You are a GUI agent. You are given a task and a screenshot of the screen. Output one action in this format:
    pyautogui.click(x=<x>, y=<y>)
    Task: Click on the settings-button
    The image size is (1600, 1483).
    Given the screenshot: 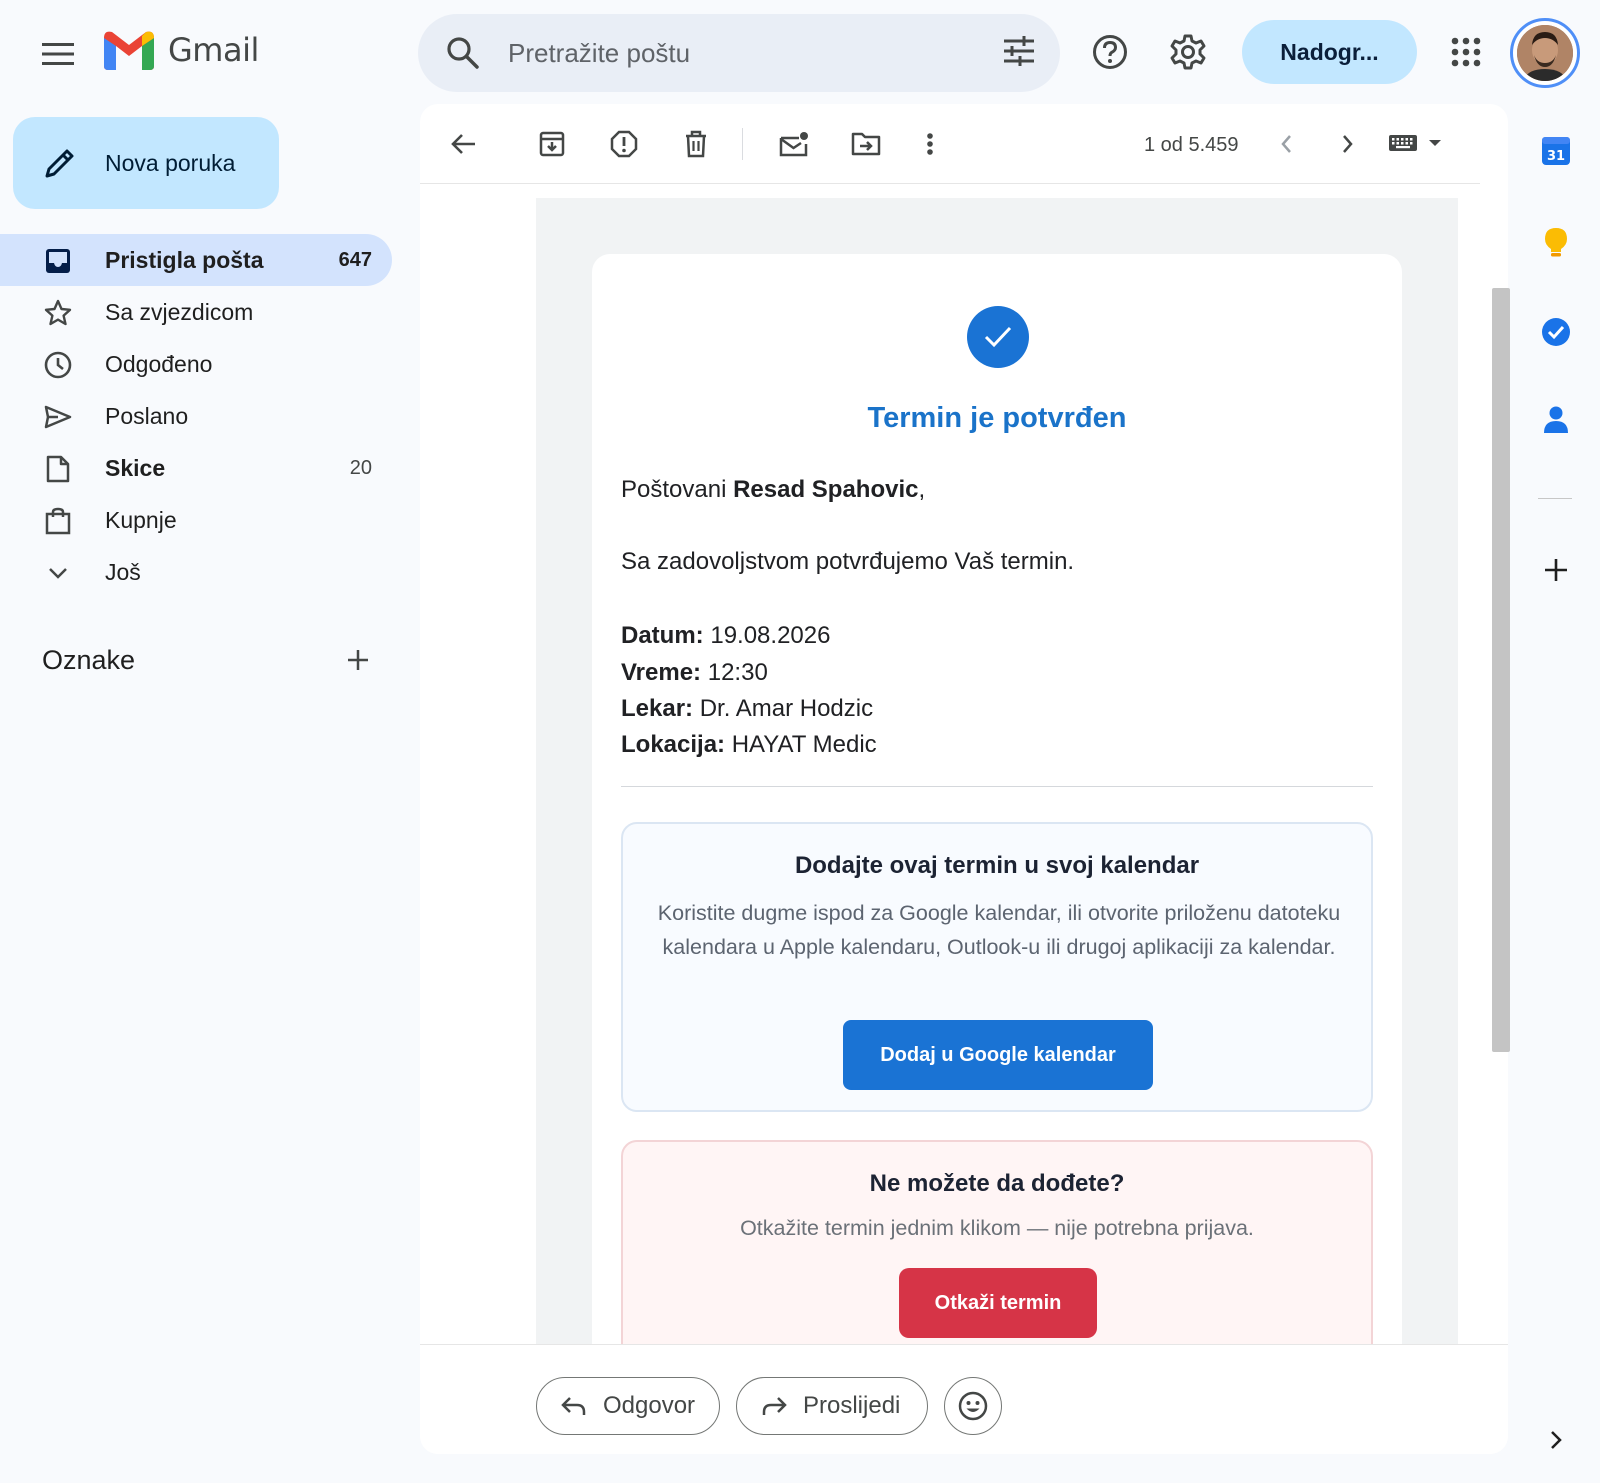 What is the action you would take?
    pyautogui.click(x=1188, y=52)
    